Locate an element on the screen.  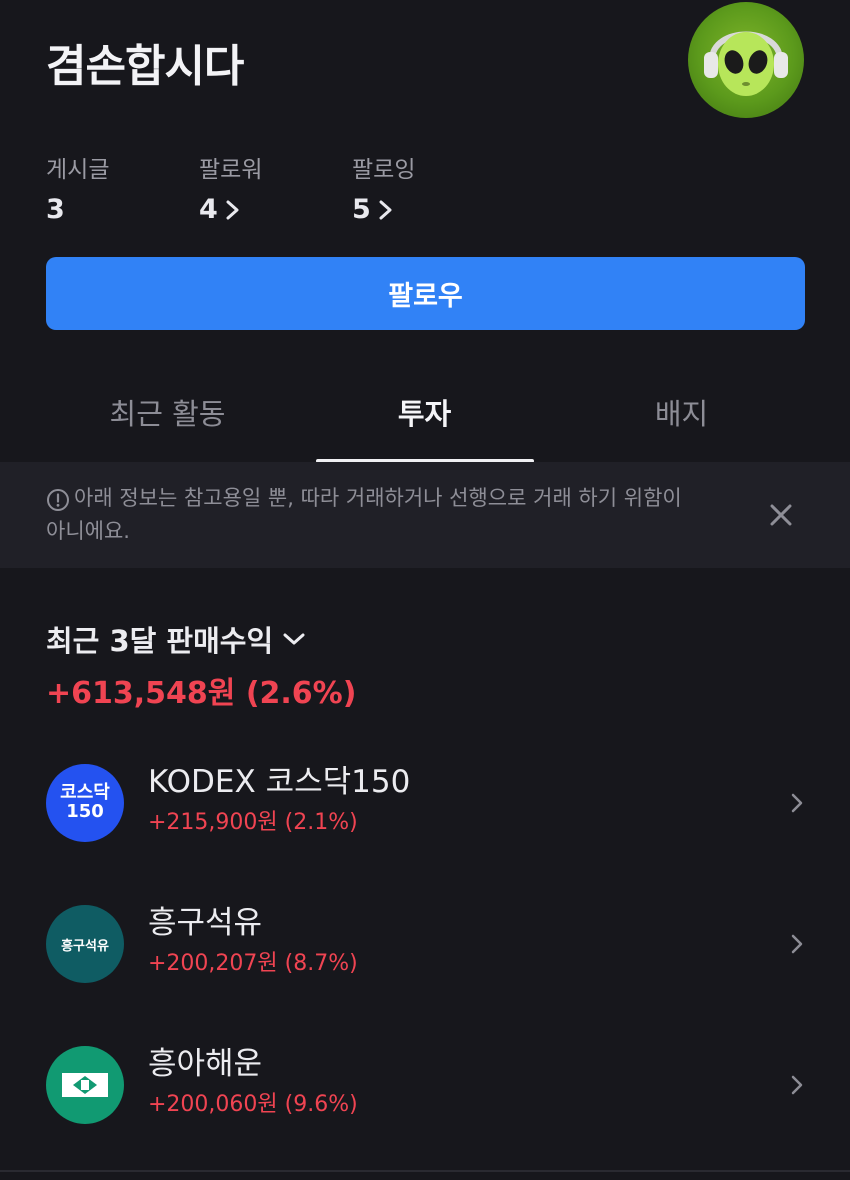
stat-following-label: 팔로잉 is located at coordinates (384, 170).